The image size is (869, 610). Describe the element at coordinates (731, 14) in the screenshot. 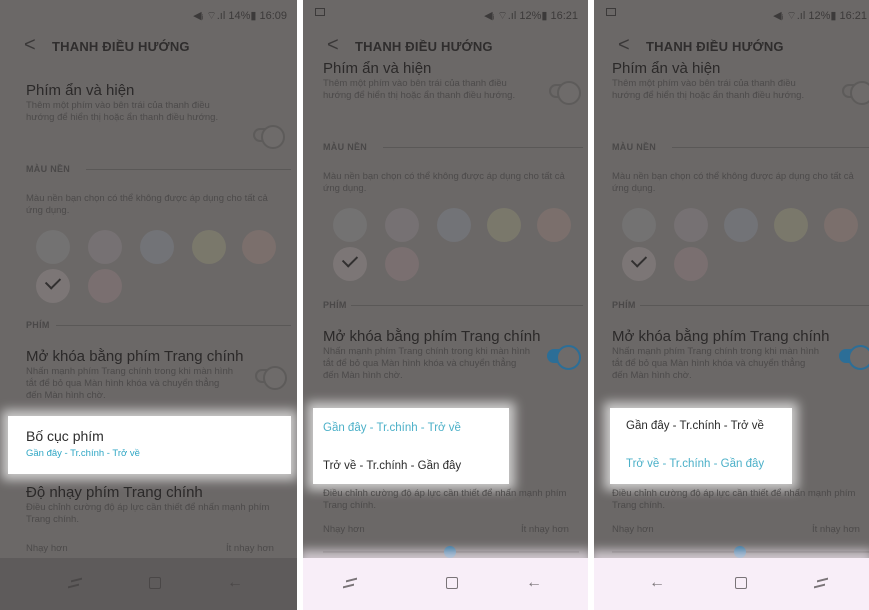

I see `status-bar: ◀ᵢ ⌔.ıl 12%▮ 16:21` at that location.